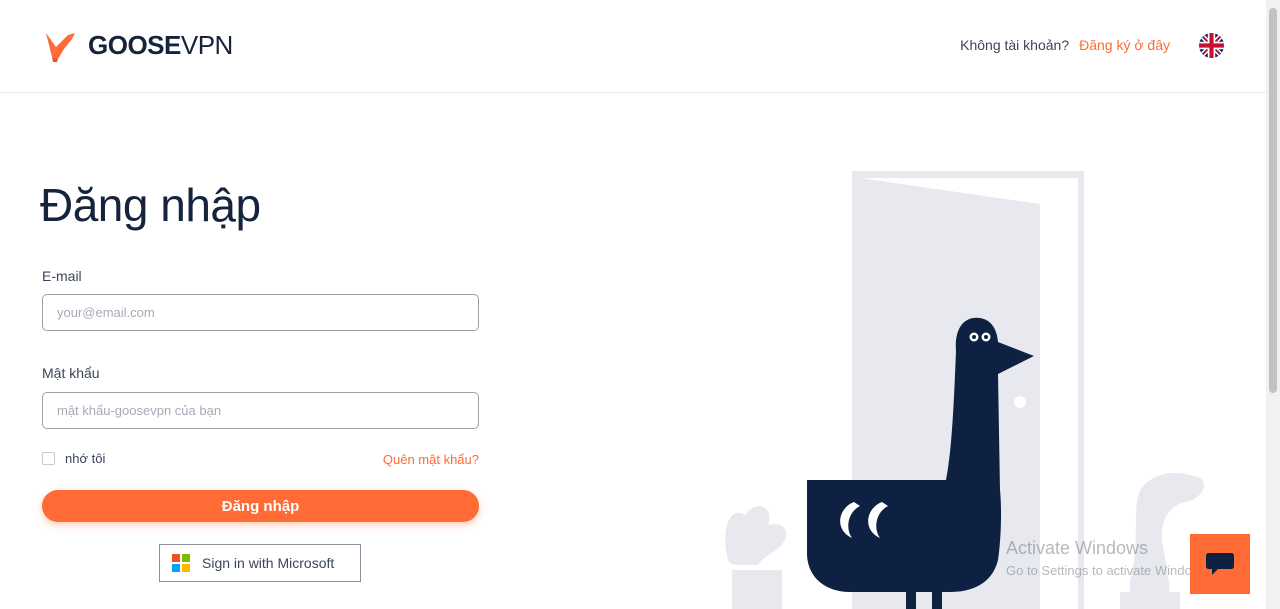 The height and width of the screenshot is (609, 1280). What do you see at coordinates (260, 506) in the screenshot?
I see `login-button: Đăng nhập` at bounding box center [260, 506].